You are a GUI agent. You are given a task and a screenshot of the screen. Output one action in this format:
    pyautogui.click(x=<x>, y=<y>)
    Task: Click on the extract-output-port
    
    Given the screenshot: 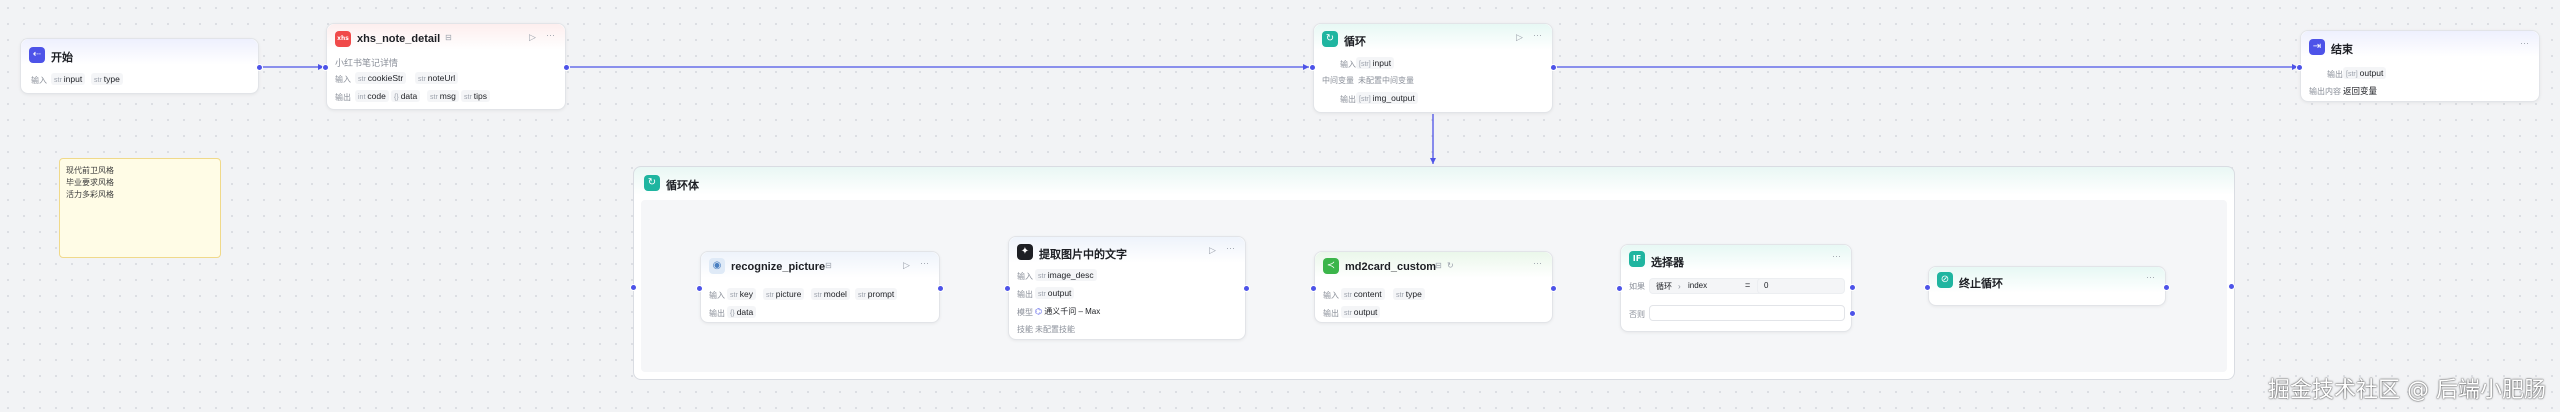 What is the action you would take?
    pyautogui.click(x=1246, y=288)
    